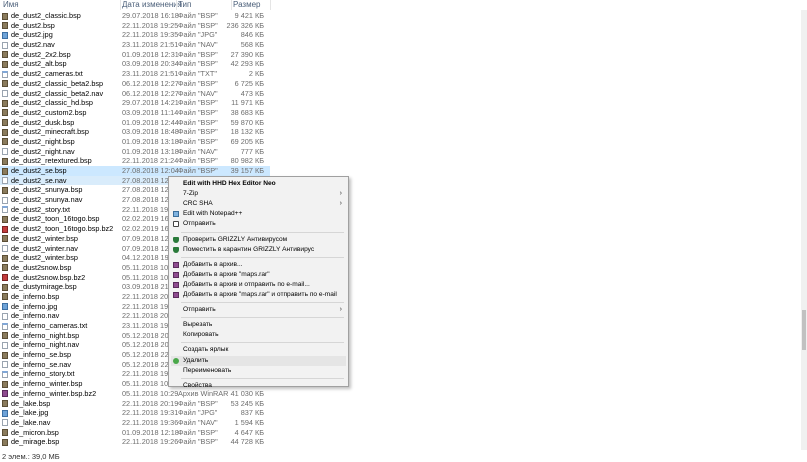 Image resolution: width=807 pixels, height=462 pixels. Describe the element at coordinates (150, 83) in the screenshot. I see `file-date: 06.12.2018 12:27` at that location.